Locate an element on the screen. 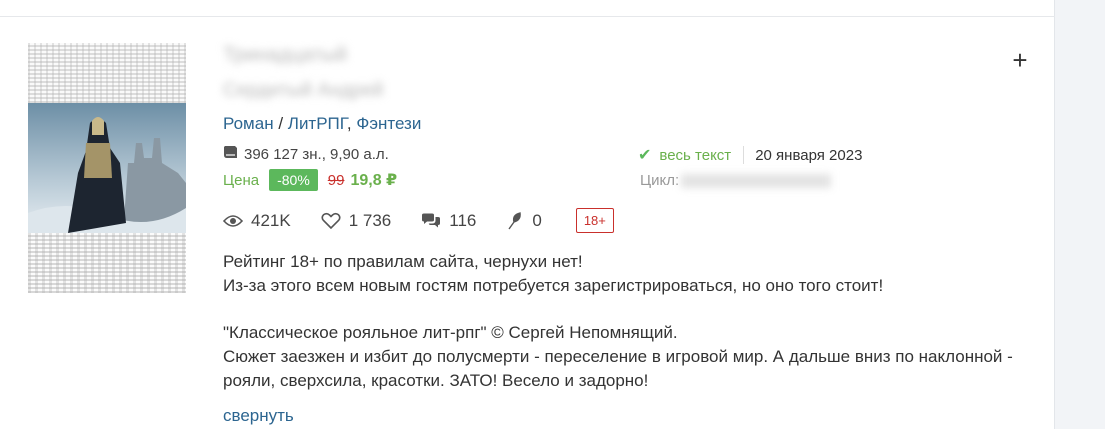  likes-stat: 1 736 is located at coordinates (356, 220).